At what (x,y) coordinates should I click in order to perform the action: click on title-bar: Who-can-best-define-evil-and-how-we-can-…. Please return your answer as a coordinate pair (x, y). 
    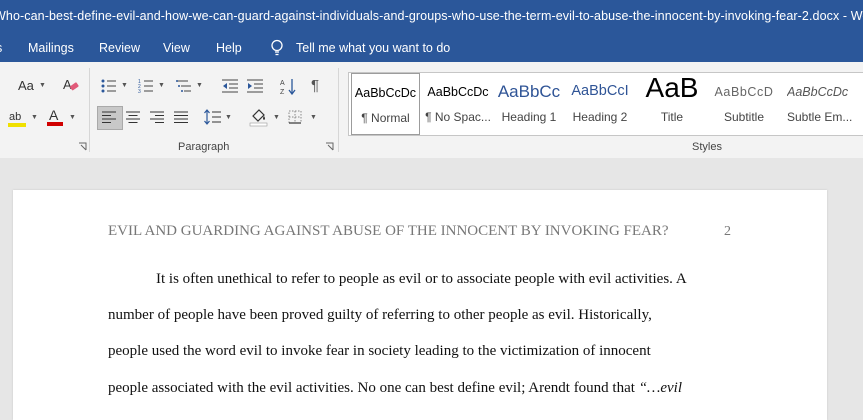
    Looking at the image, I should click on (431, 17).